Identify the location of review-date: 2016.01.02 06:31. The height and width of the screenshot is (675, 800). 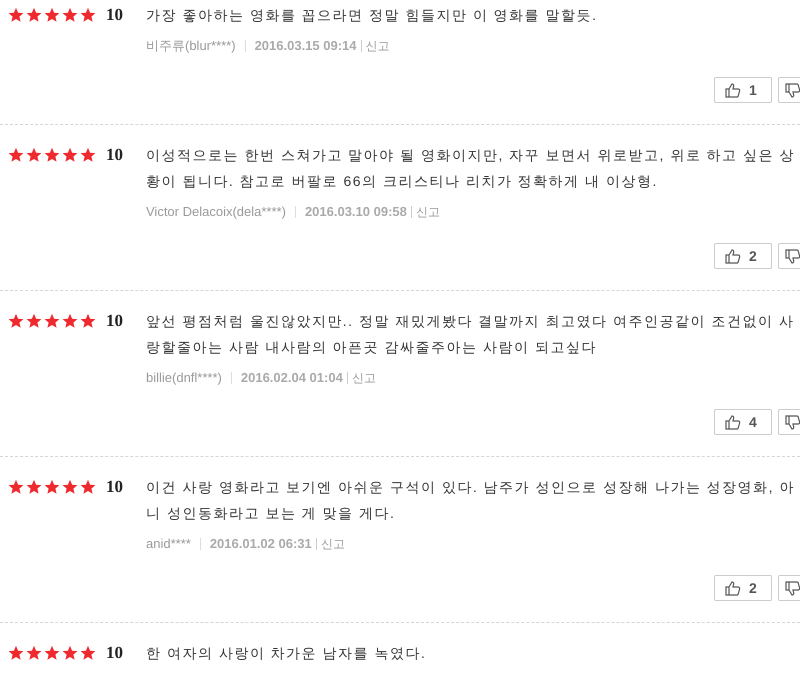
(261, 544).